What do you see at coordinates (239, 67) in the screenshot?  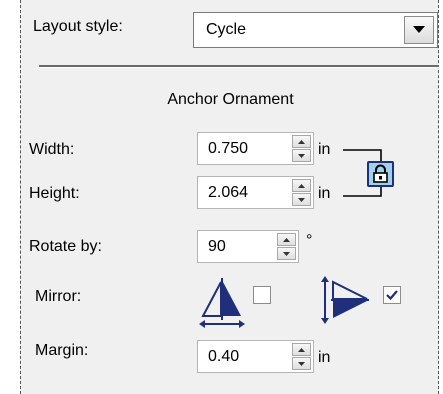 I see `separator-highlight` at bounding box center [239, 67].